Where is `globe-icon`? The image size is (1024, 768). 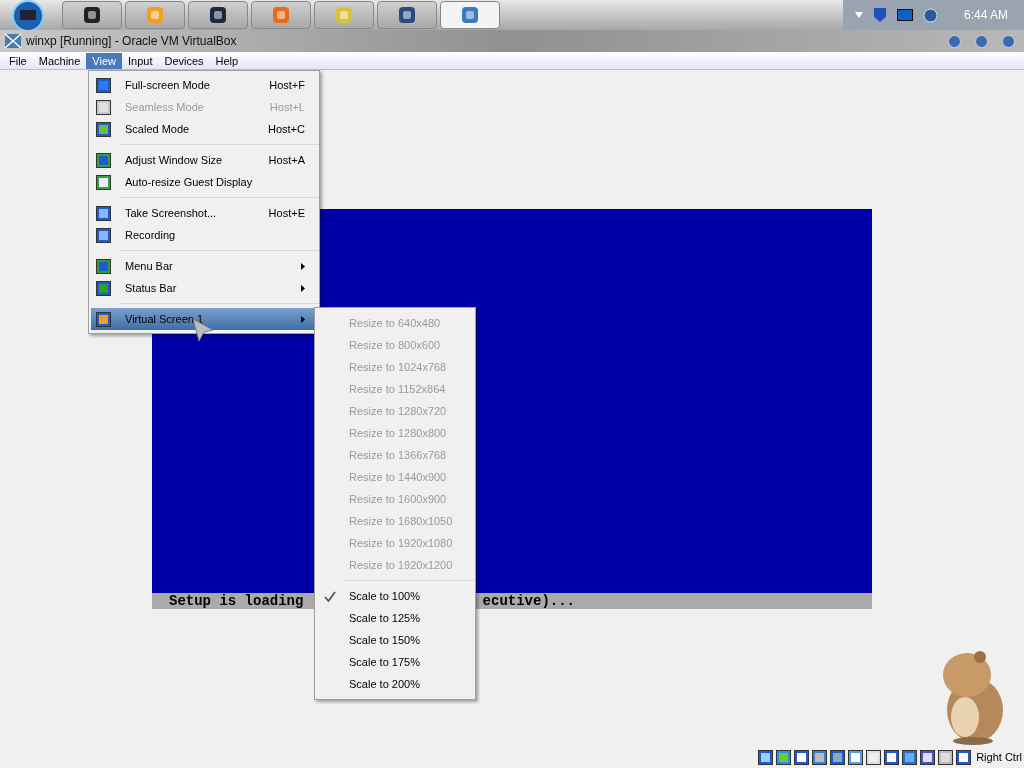
globe-icon is located at coordinates (930, 15).